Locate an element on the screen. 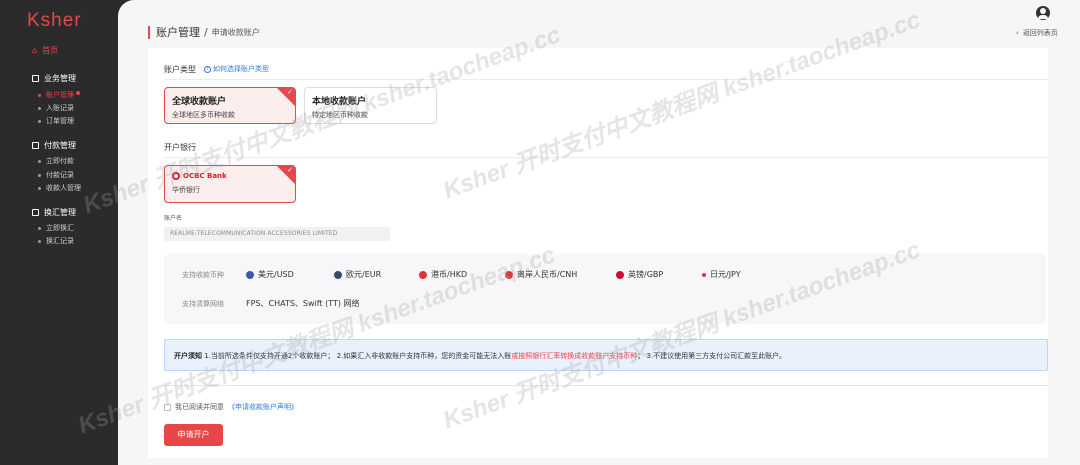 The height and width of the screenshot is (465, 1080). bank-name: 华侨银行 is located at coordinates (186, 190).